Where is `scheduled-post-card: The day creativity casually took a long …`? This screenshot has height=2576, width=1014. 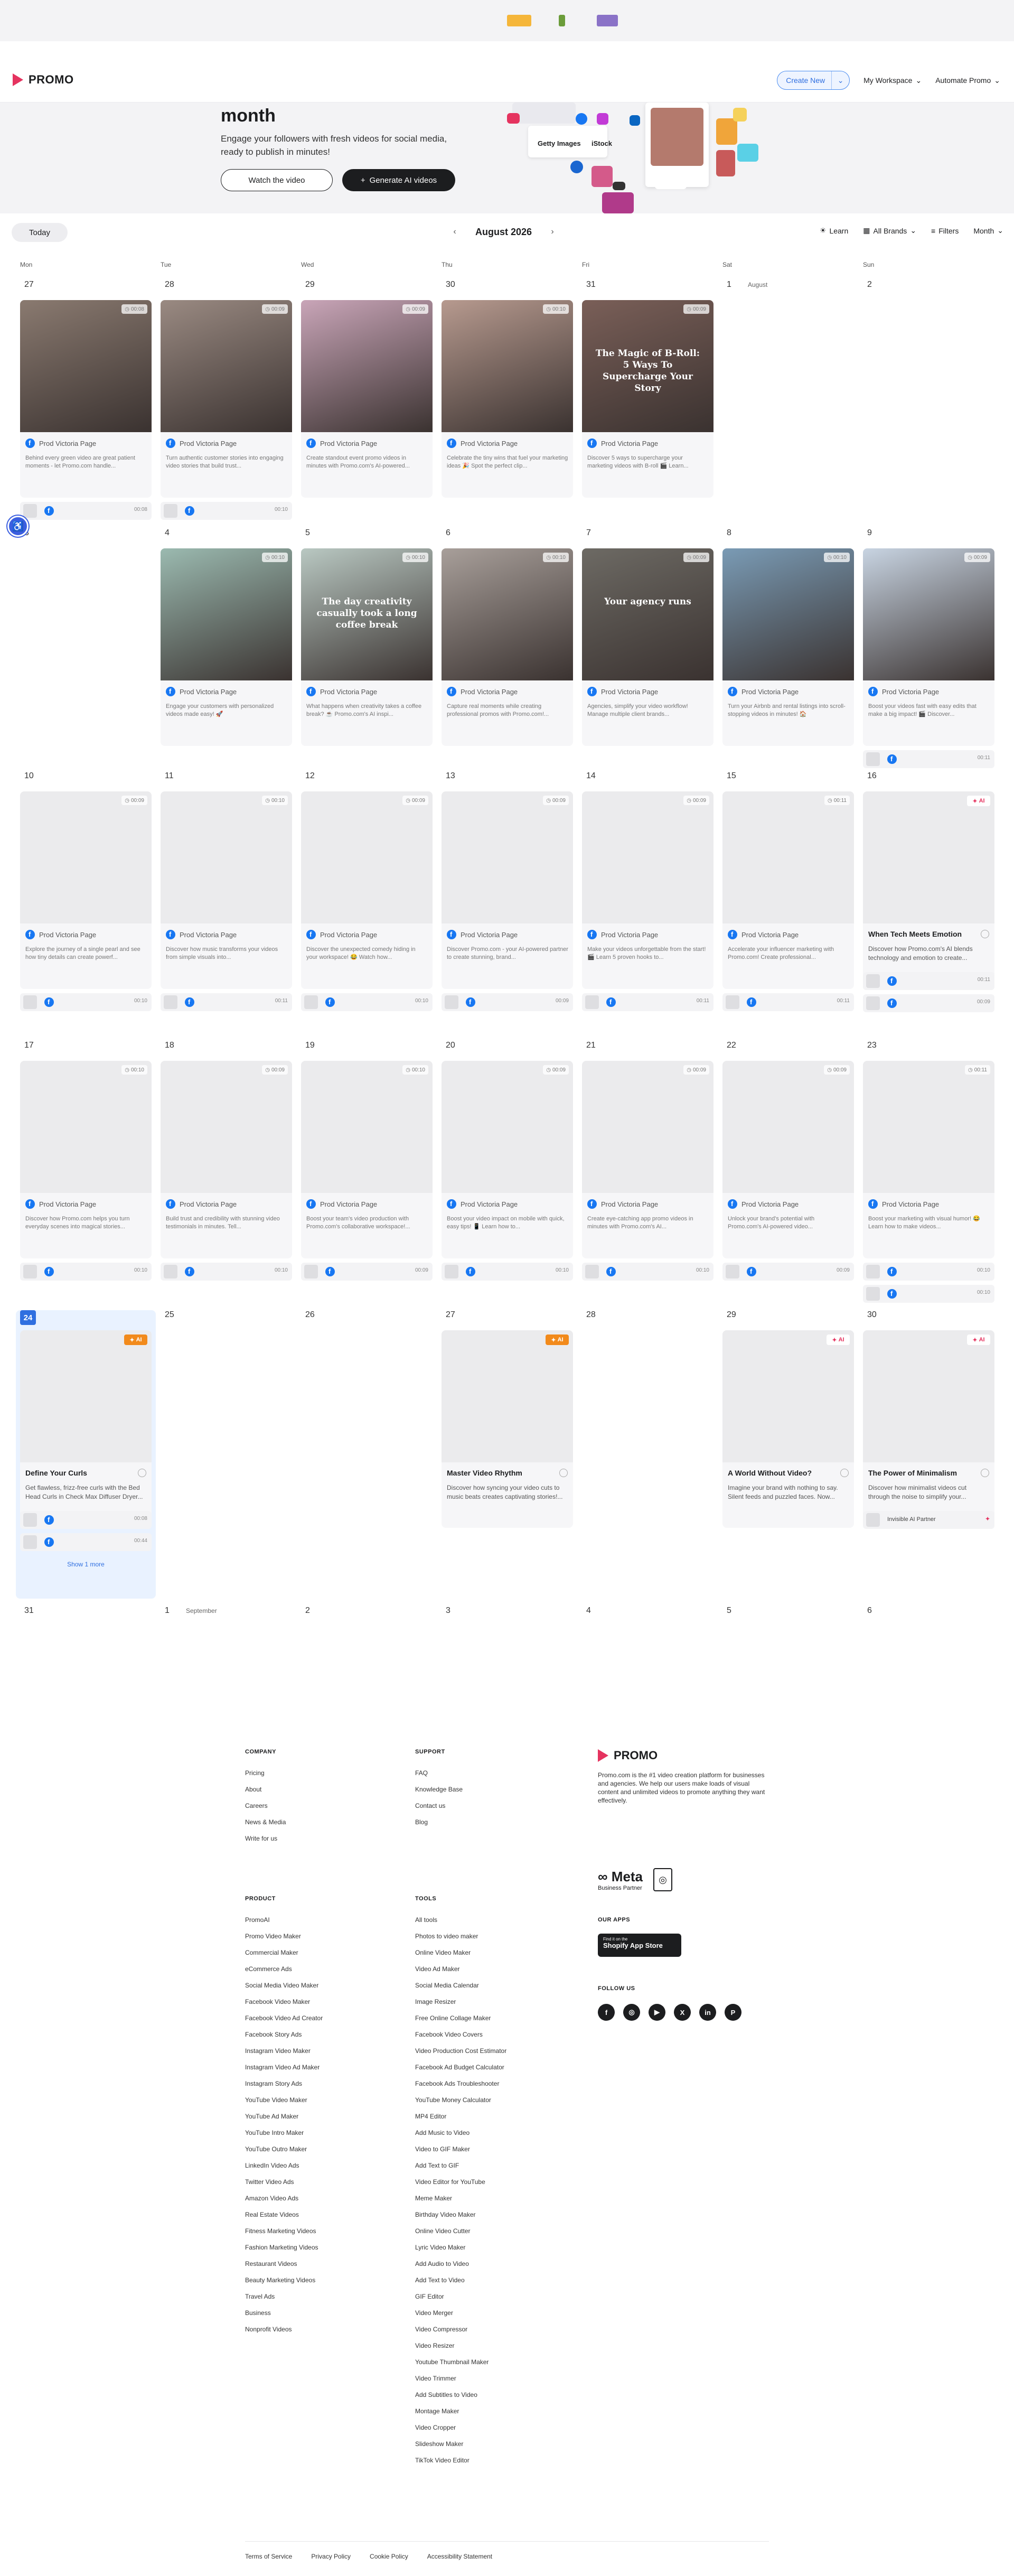 scheduled-post-card: The day creativity casually took a long … is located at coordinates (367, 647).